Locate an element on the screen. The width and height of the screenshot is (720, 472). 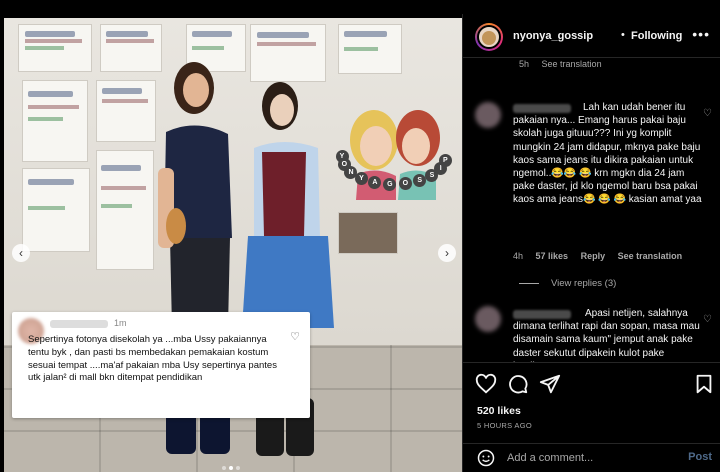
profile-avatar is located at coordinates (489, 37).